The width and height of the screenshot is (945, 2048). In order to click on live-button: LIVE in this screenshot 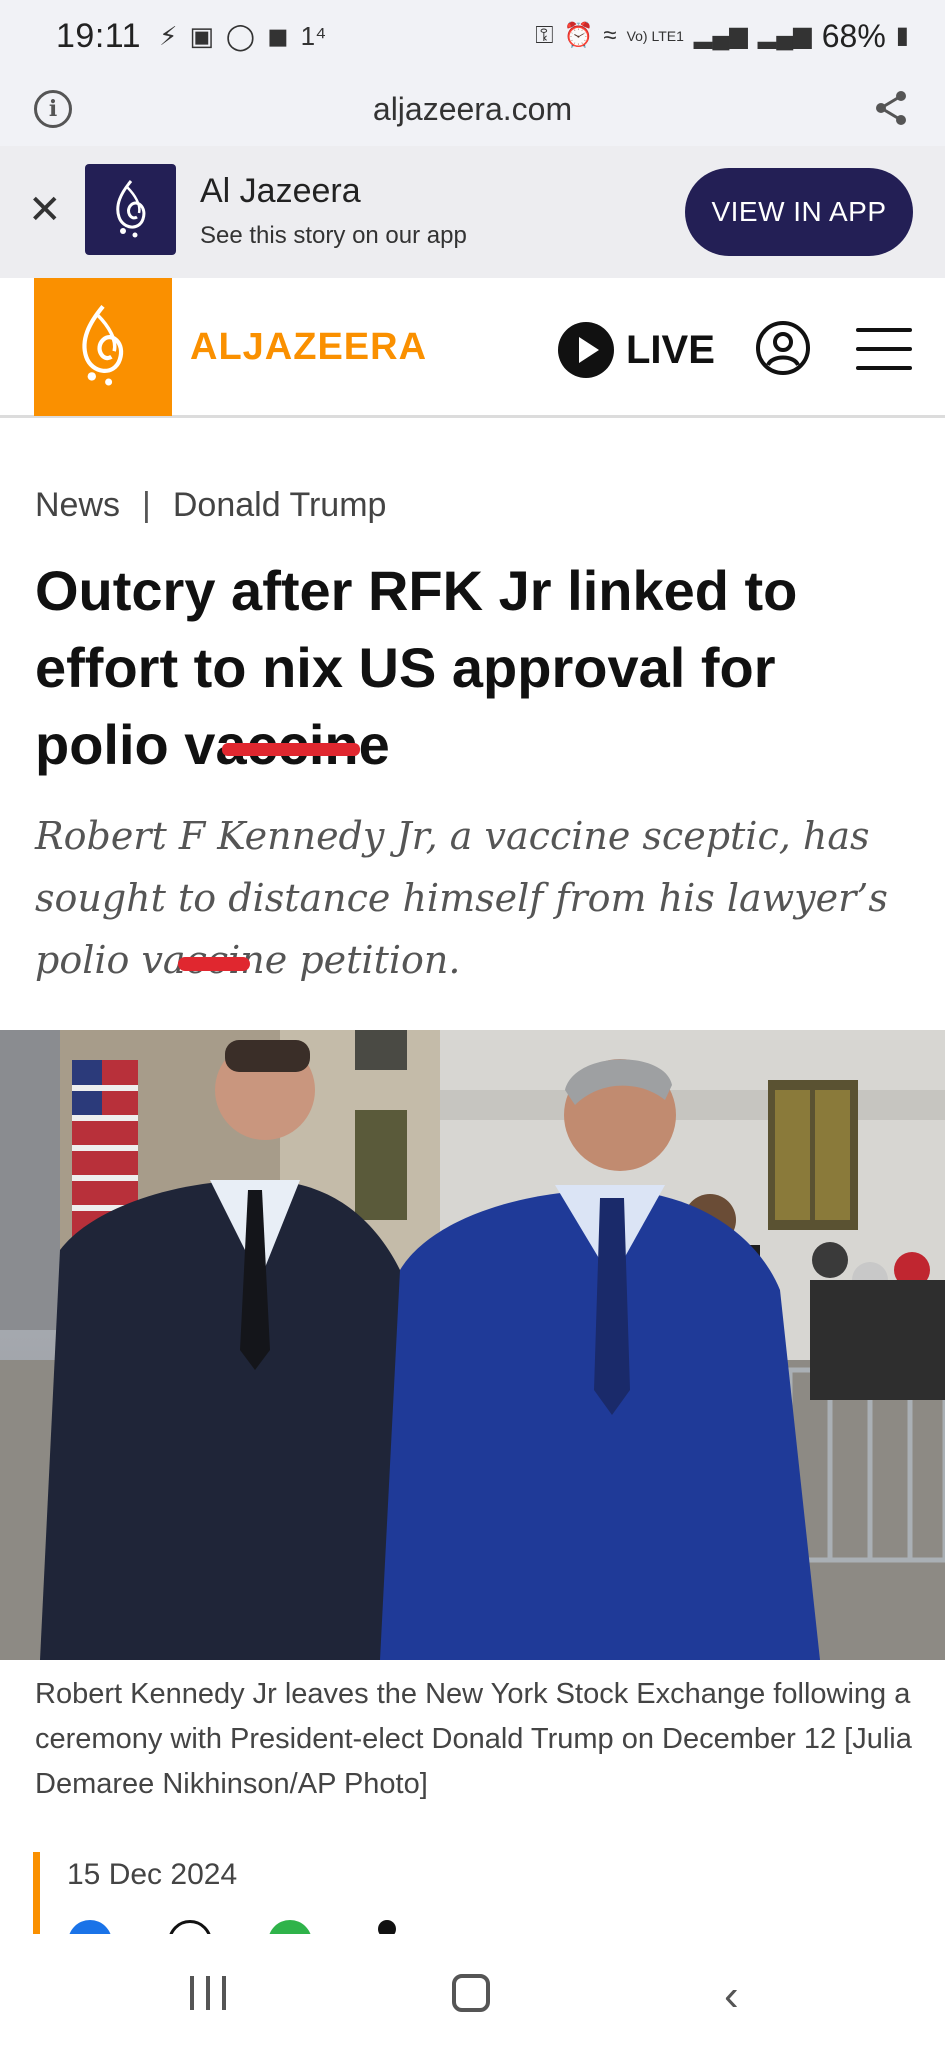, I will do `click(636, 350)`.